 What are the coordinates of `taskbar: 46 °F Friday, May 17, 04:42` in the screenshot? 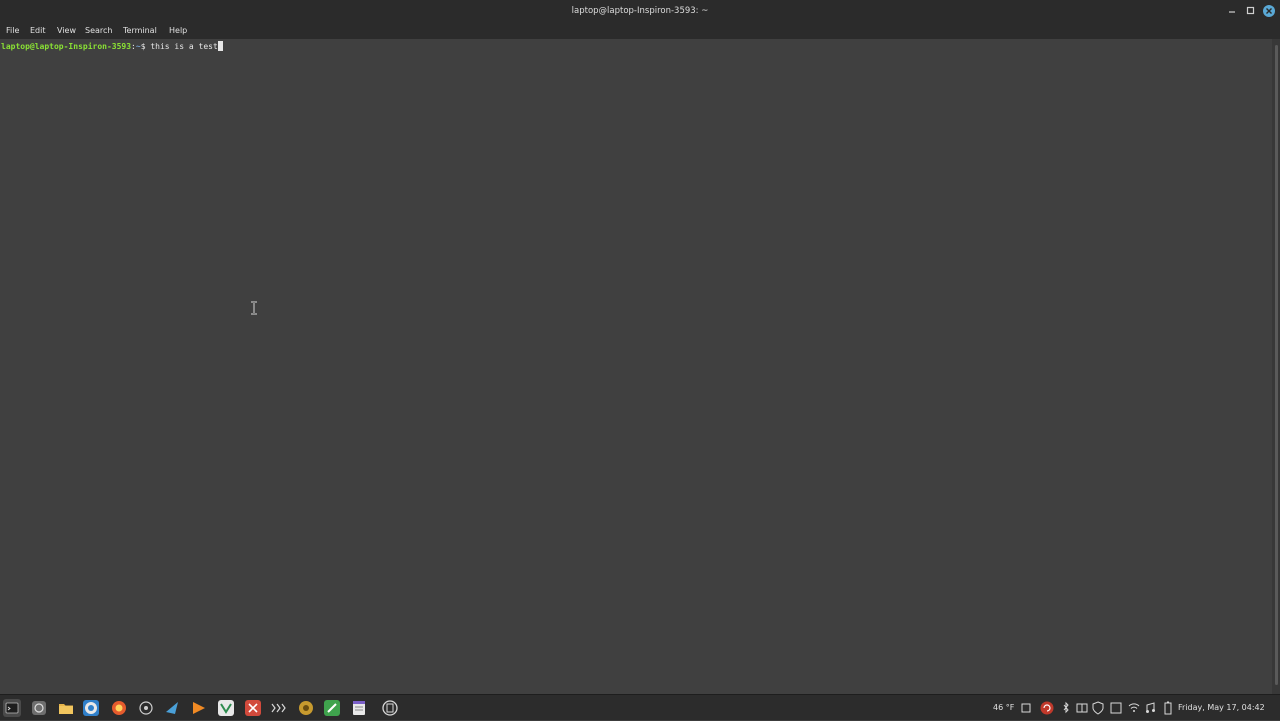 It's located at (640, 707).